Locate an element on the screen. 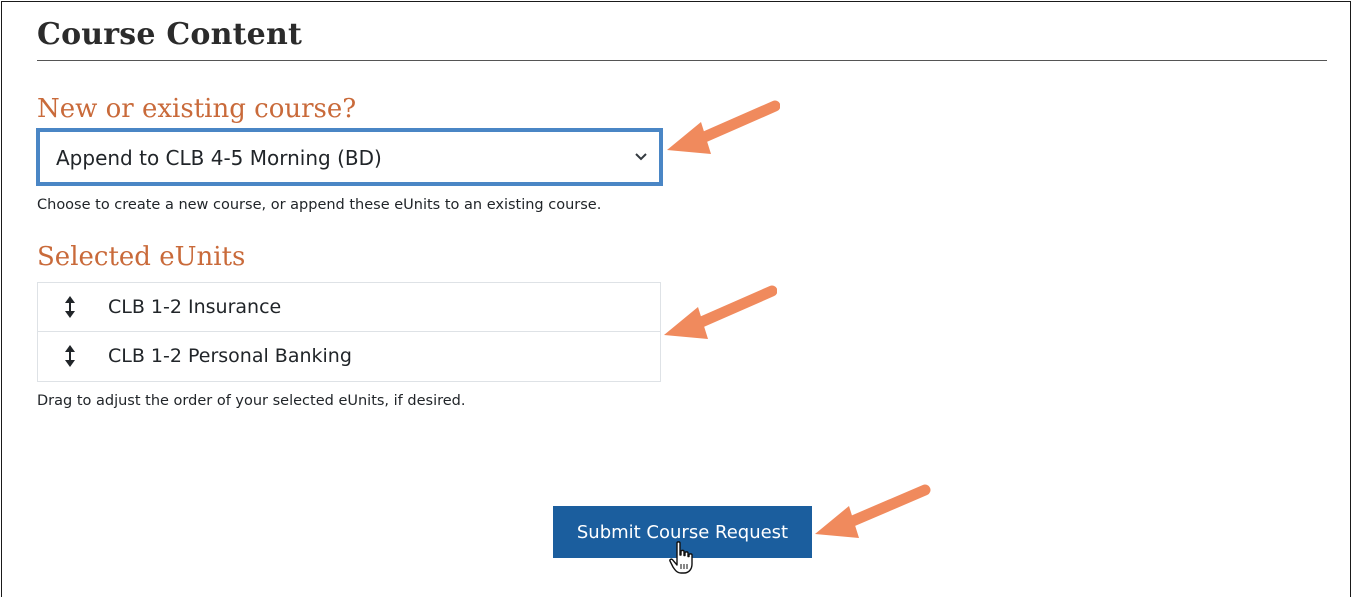 This screenshot has width=1352, height=597. course-select: Append to CLB 4-5 Morning (BD) is located at coordinates (349, 157).